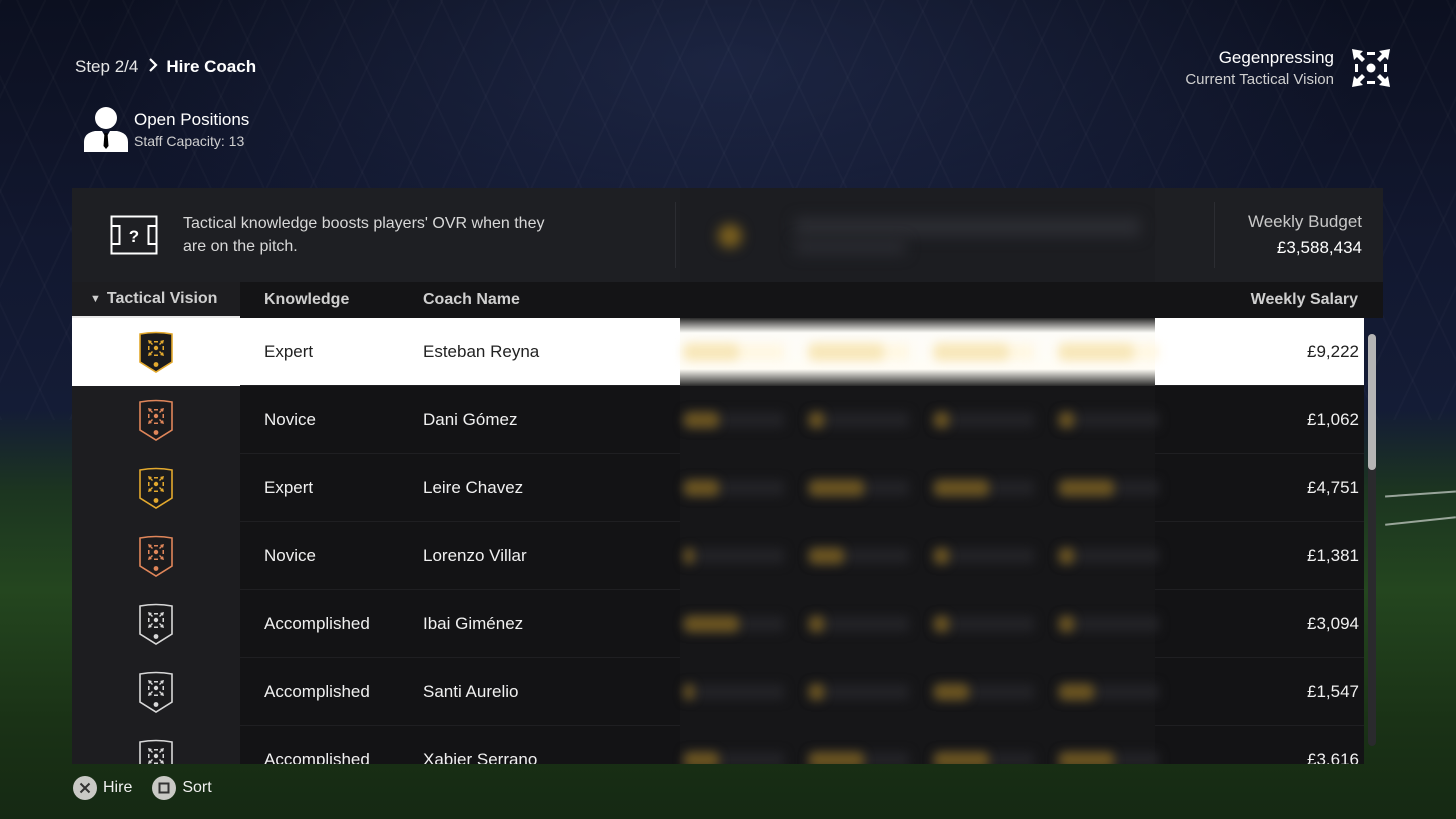 This screenshot has width=1456, height=819. I want to click on breadcrumb: Step 2/4 Hire Coach, so click(165, 67).